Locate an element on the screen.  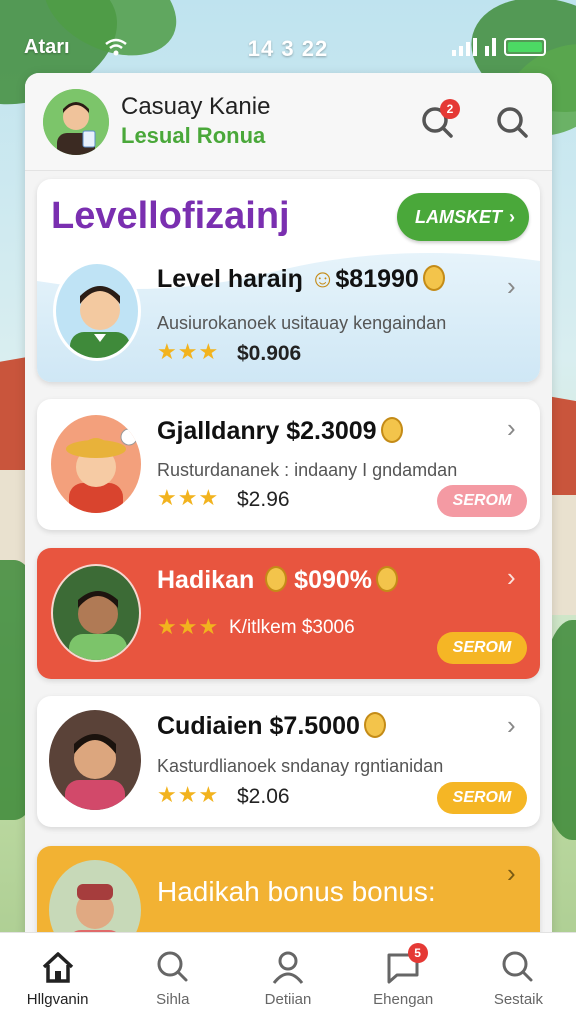
profile-name: Casuay Kanie is located at coordinates (196, 106).